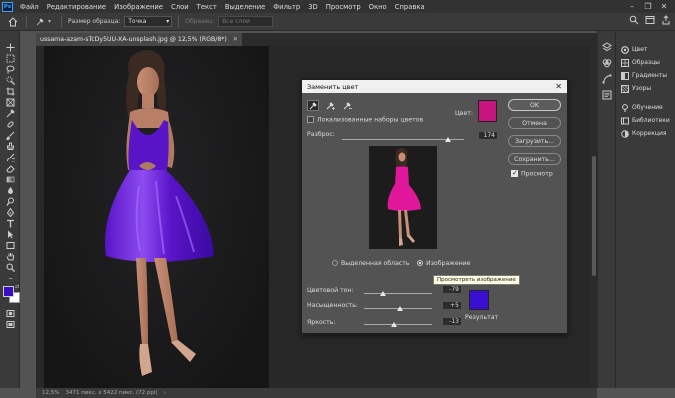 The height and width of the screenshot is (398, 675). What do you see at coordinates (378, 7) in the screenshot?
I see `menu-window: Окно` at bounding box center [378, 7].